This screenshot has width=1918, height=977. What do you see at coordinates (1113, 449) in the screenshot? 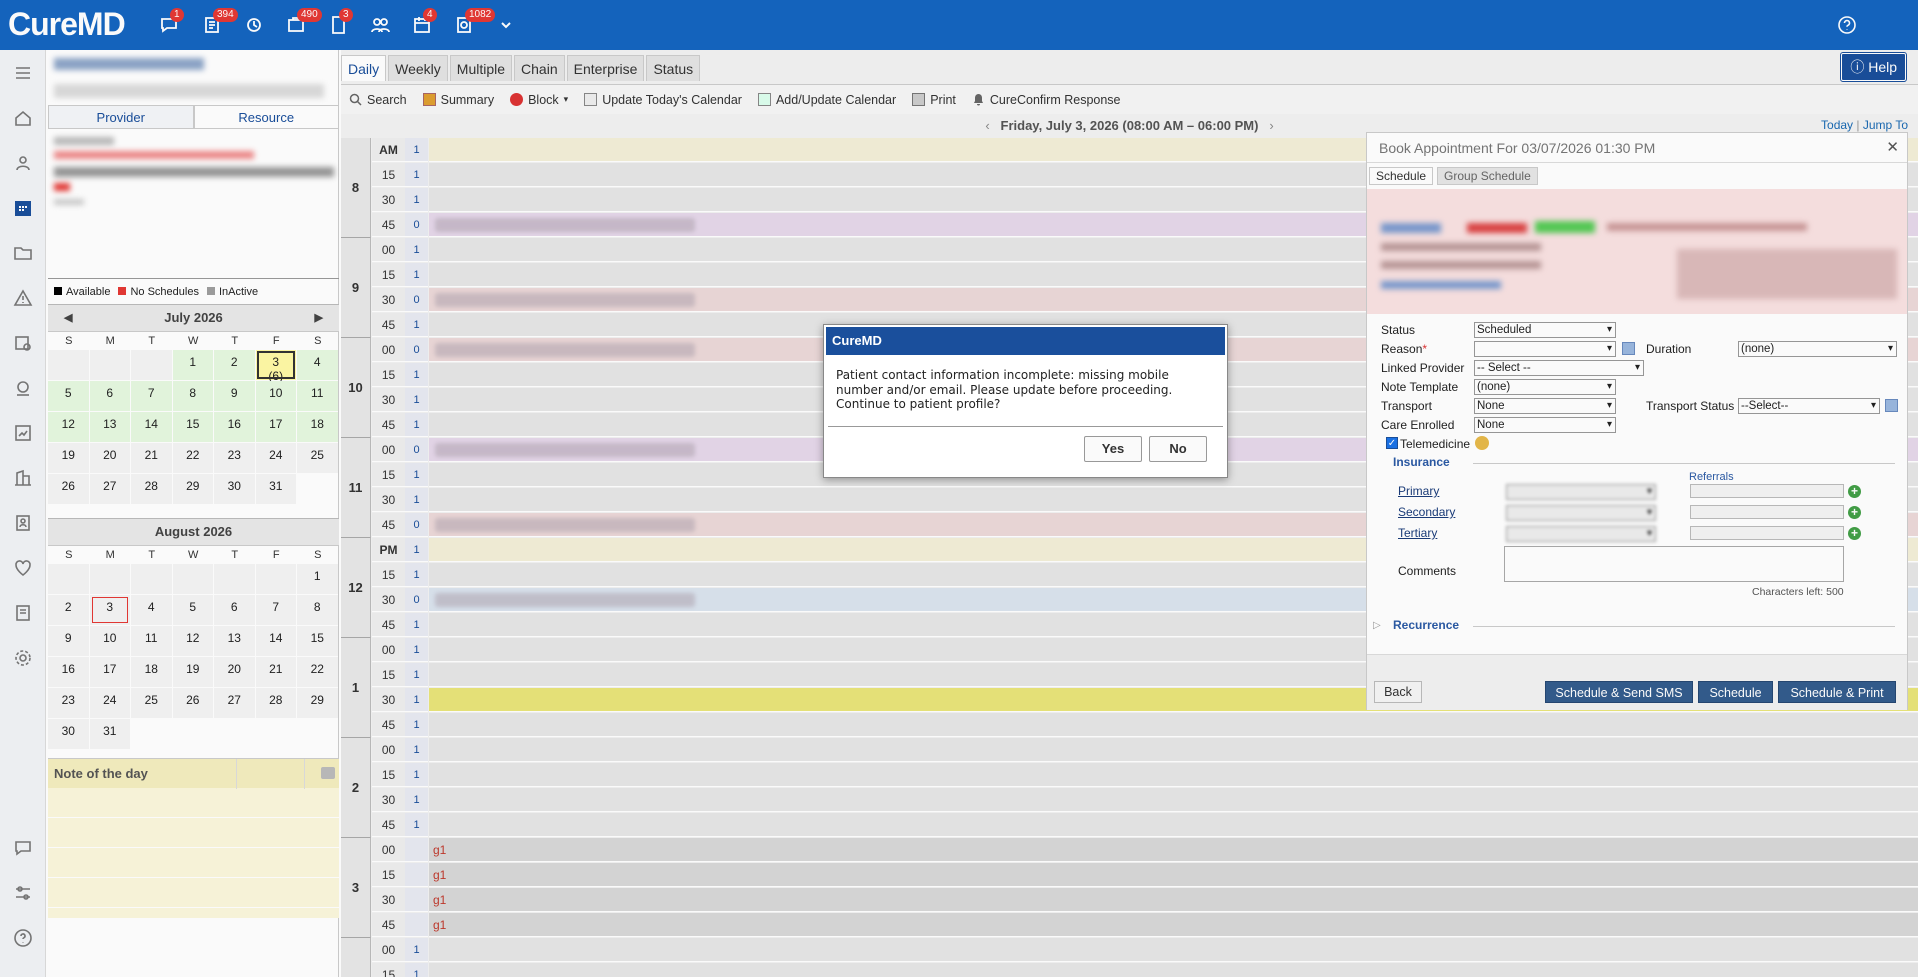
I see `yes-button: Yes` at bounding box center [1113, 449].